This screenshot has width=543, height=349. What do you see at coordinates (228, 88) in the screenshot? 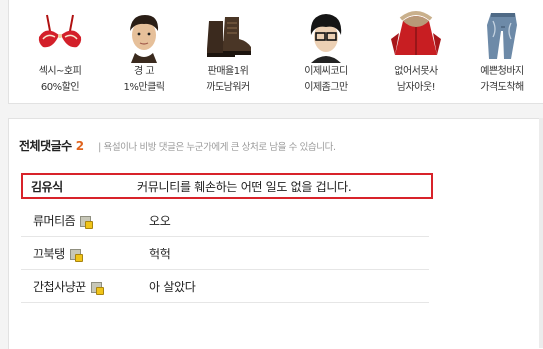
I see `product-caption-2: 까도남워커` at bounding box center [228, 88].